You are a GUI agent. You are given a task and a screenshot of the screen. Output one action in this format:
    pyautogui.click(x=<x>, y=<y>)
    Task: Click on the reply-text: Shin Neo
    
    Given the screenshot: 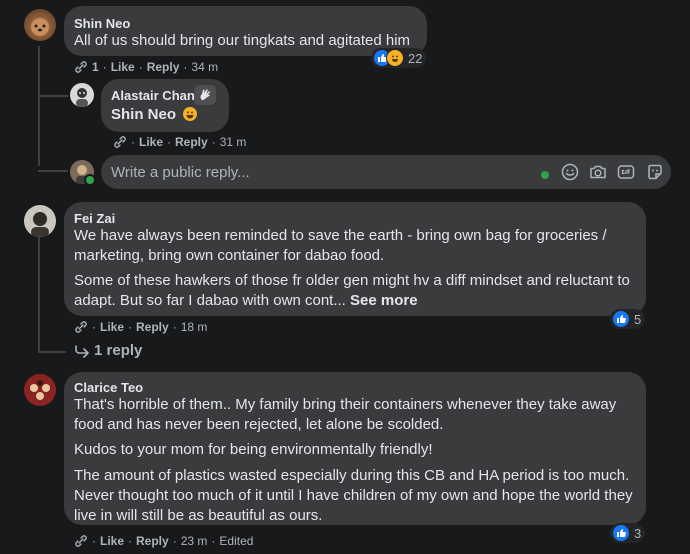 What is the action you would take?
    pyautogui.click(x=154, y=115)
    